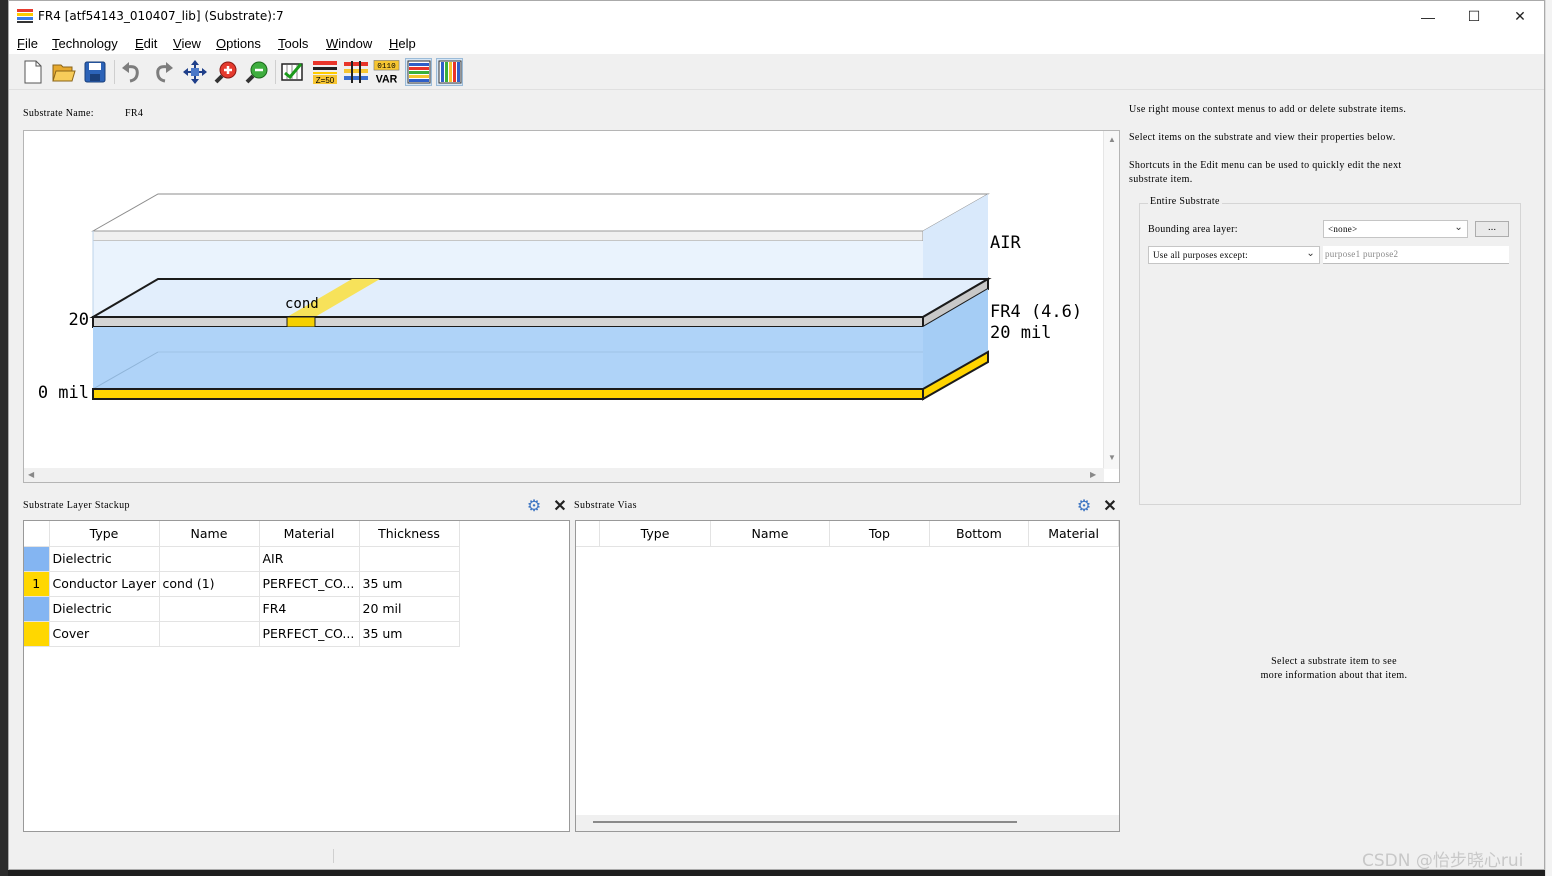  I want to click on vertical-layers-icon, so click(449, 72).